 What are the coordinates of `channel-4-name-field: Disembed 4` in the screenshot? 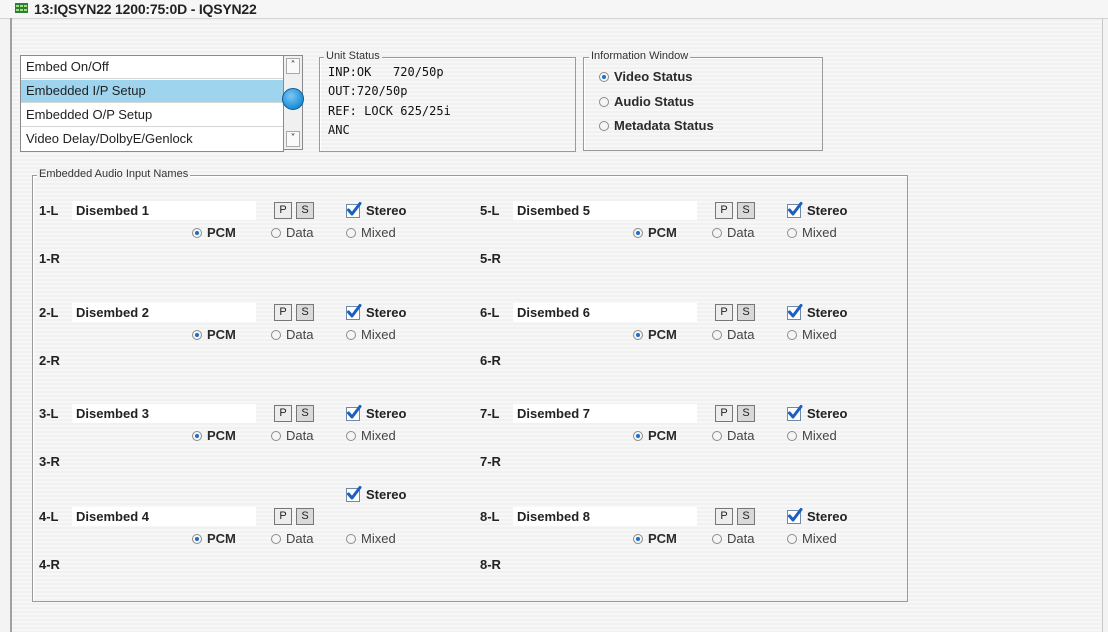 It's located at (164, 516).